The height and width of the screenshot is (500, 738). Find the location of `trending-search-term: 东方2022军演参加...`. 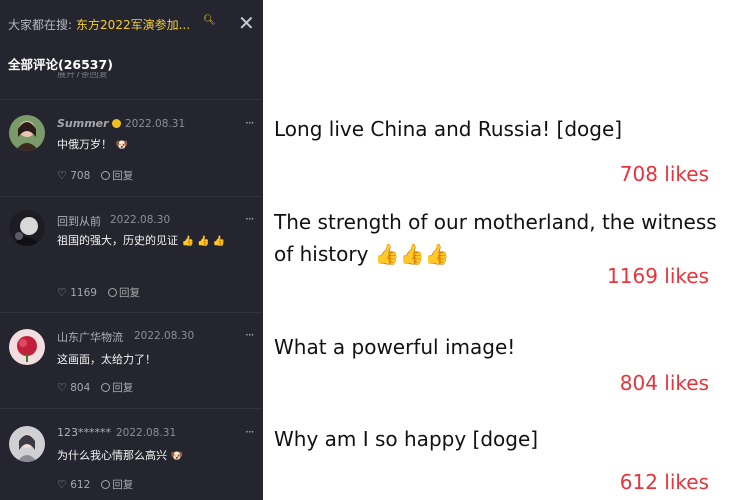

trending-search-term: 东方2022军演参加... is located at coordinates (133, 25).